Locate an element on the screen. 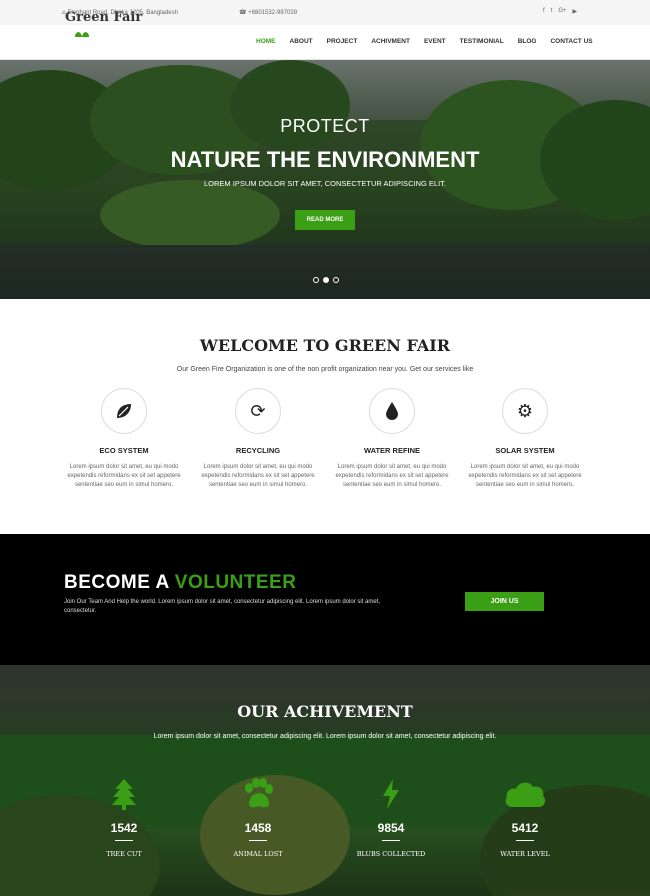 The width and height of the screenshot is (650, 896). phone-label: +8801532-987039 is located at coordinates (273, 13).